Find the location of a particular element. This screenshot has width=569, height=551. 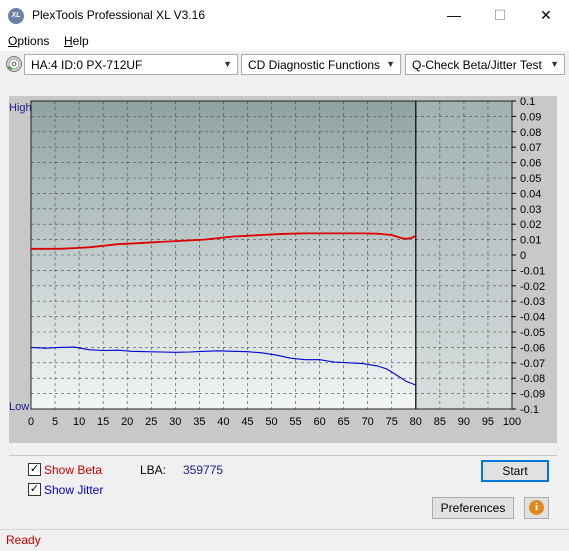

menu-options-mnemonic: O is located at coordinates (13, 41).